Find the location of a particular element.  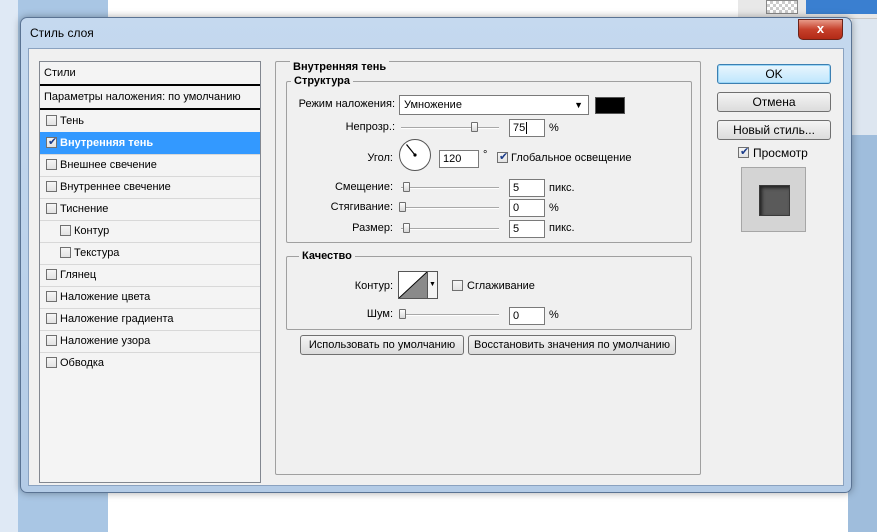

styles-list-header: Стили is located at coordinates (150, 74).